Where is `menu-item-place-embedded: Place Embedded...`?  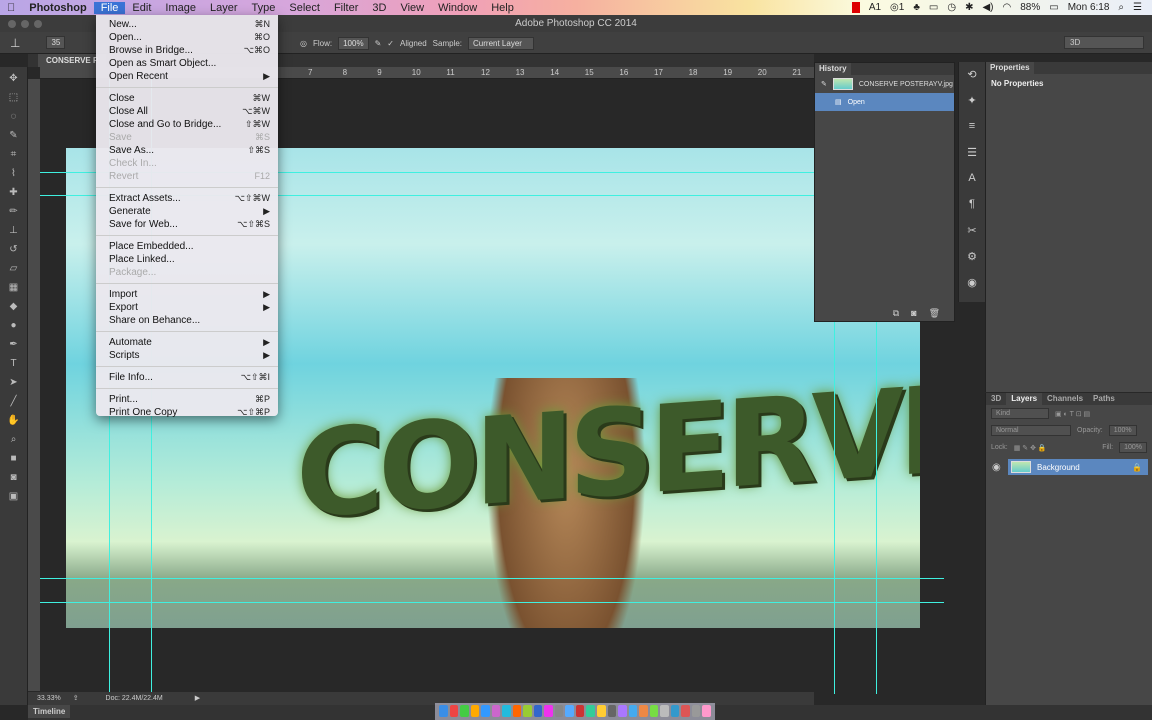
menu-item-place-embedded: Place Embedded... is located at coordinates (187, 246).